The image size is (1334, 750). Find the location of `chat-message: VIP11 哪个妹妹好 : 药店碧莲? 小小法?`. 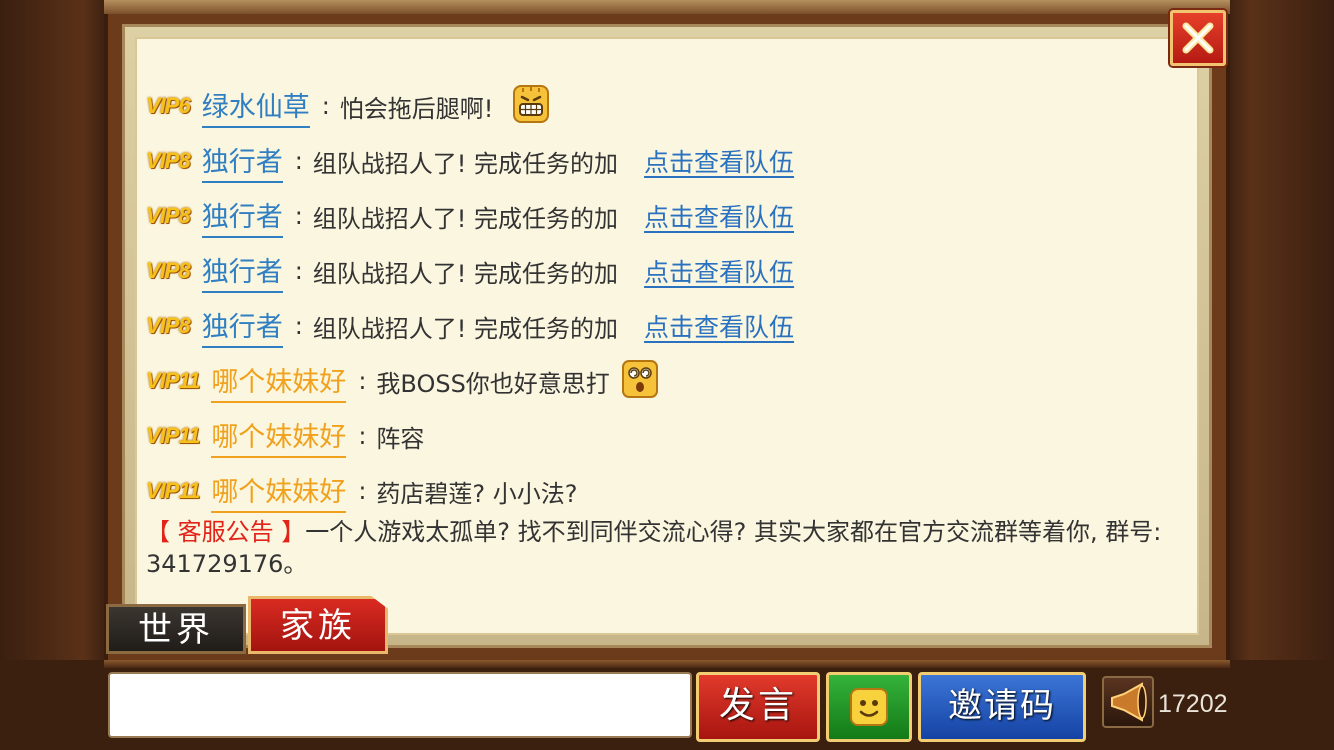

chat-message: VIP11 哪个妹妹好 : 药店碧莲? 小小法? is located at coordinates (362, 491).